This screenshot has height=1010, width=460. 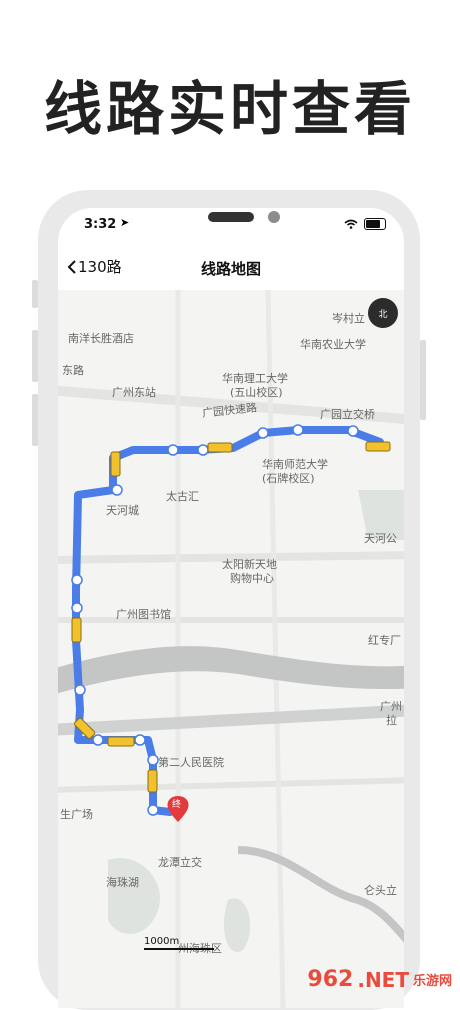 I want to click on wifi-icon, so click(x=351, y=224).